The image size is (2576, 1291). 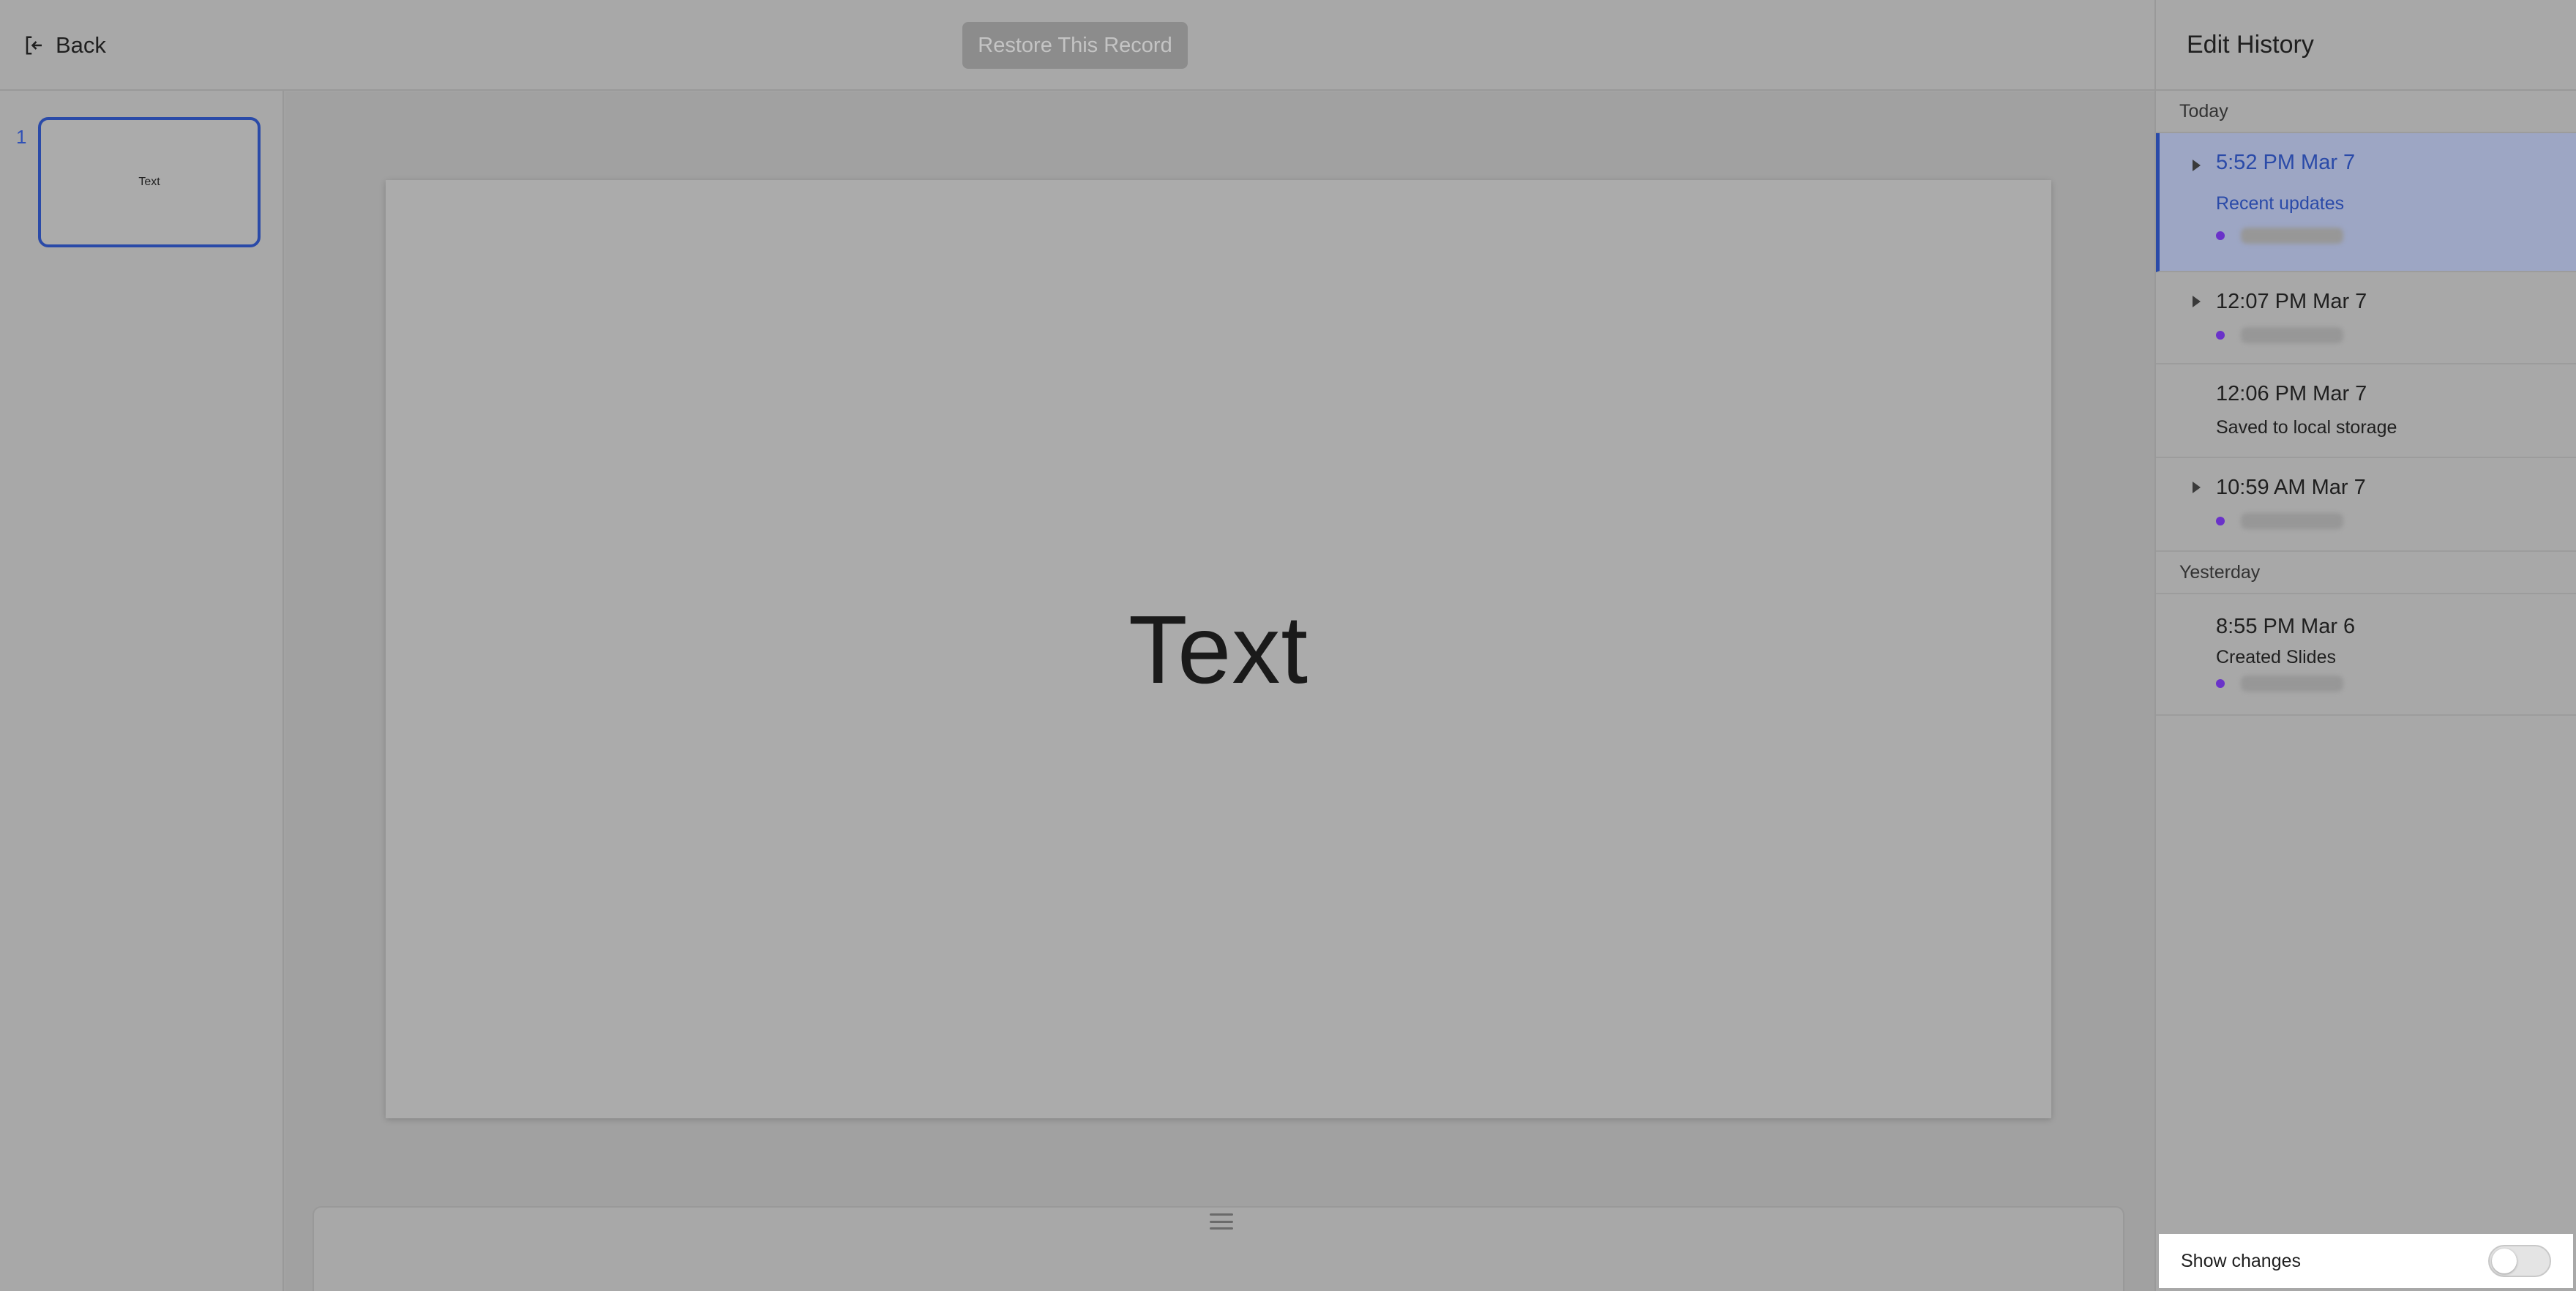 What do you see at coordinates (2366, 318) in the screenshot?
I see `history-entry: 12:07 PM Mar 7` at bounding box center [2366, 318].